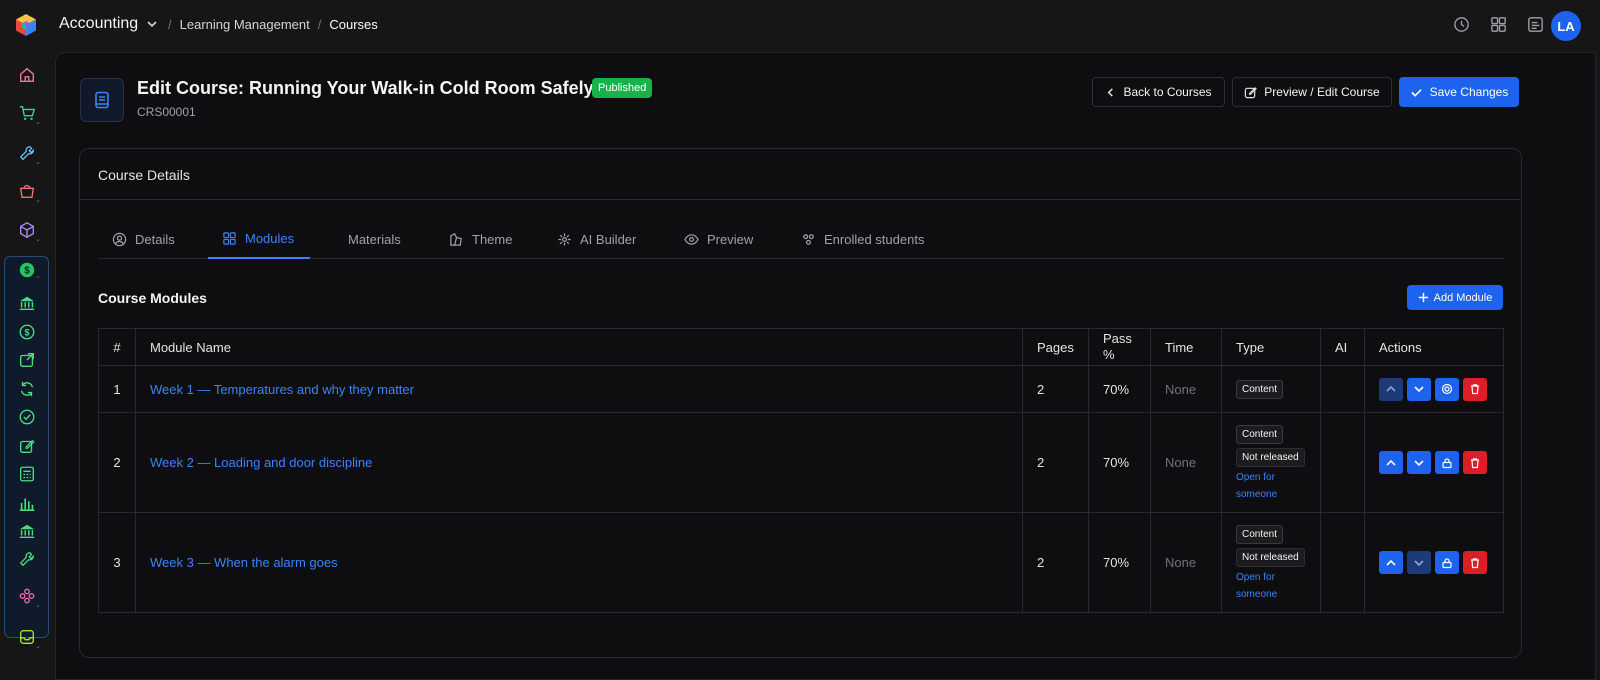  I want to click on trash-icon, so click(1475, 462).